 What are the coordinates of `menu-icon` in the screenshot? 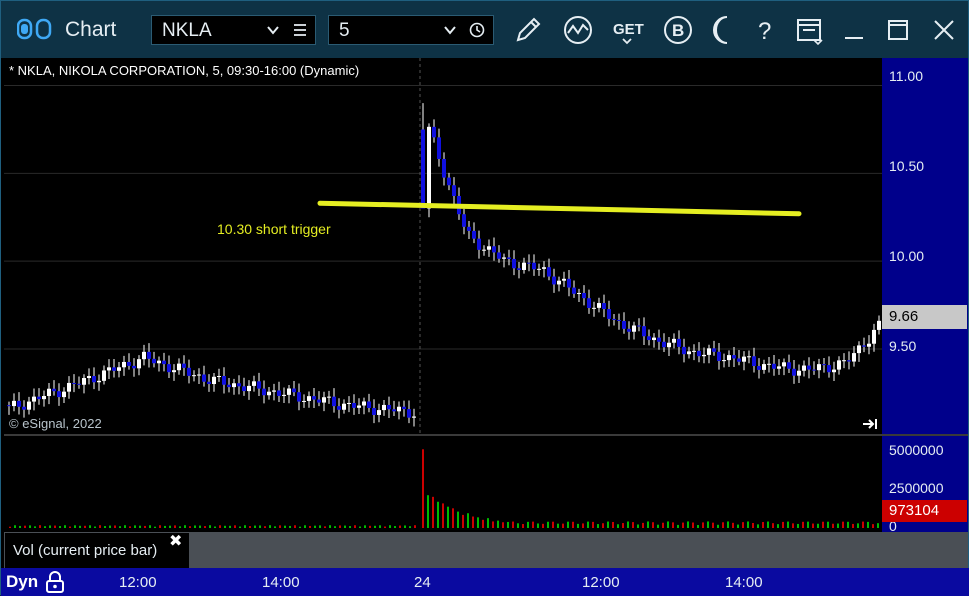 It's located at (300, 30).